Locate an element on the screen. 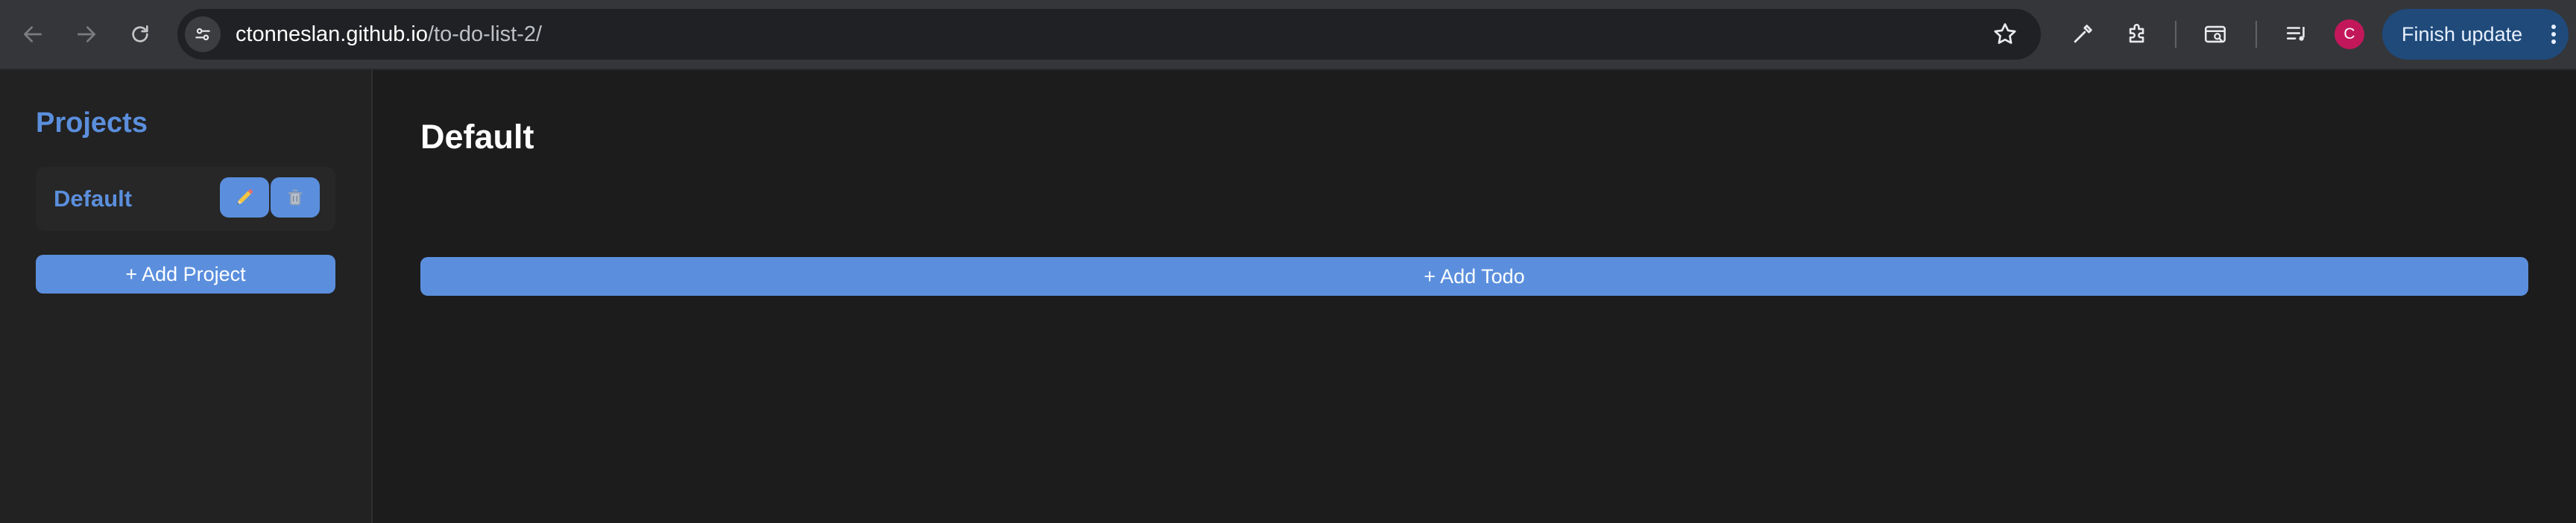 The width and height of the screenshot is (2576, 523). finish-update-label: Finish update is located at coordinates (2463, 34).